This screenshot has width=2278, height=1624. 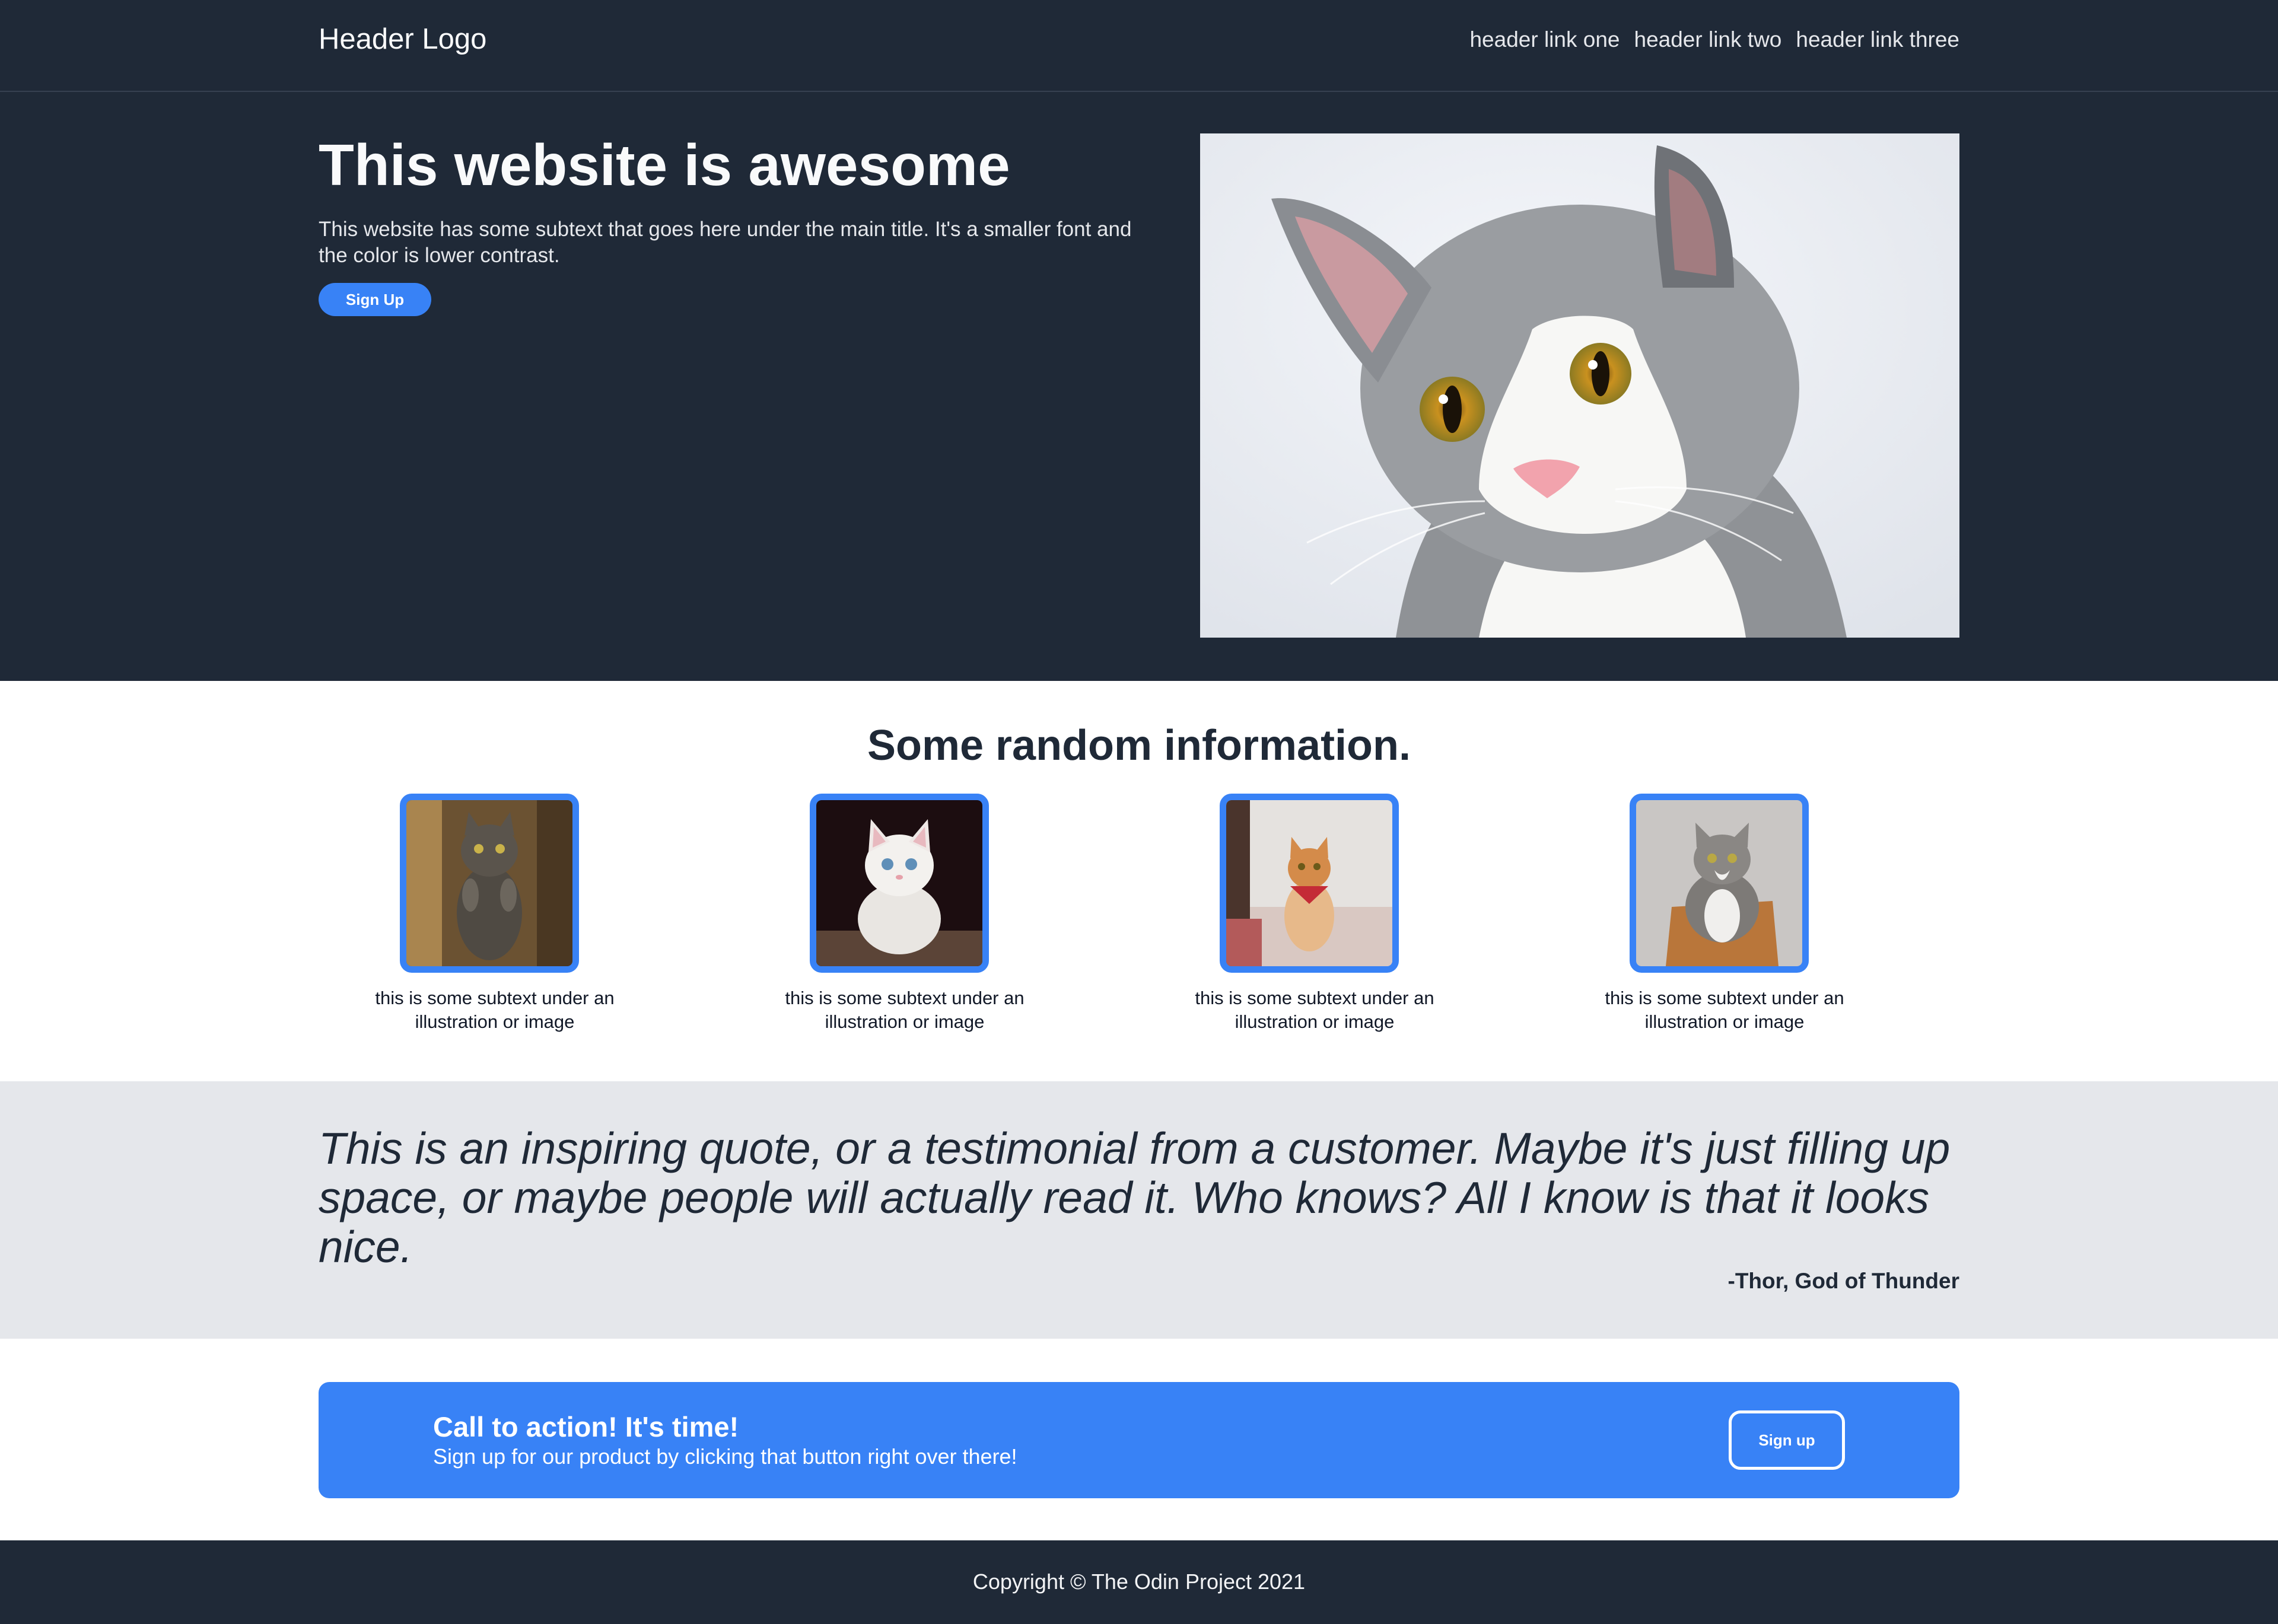 What do you see at coordinates (1139, 745) in the screenshot?
I see `info-title: Some random information.` at bounding box center [1139, 745].